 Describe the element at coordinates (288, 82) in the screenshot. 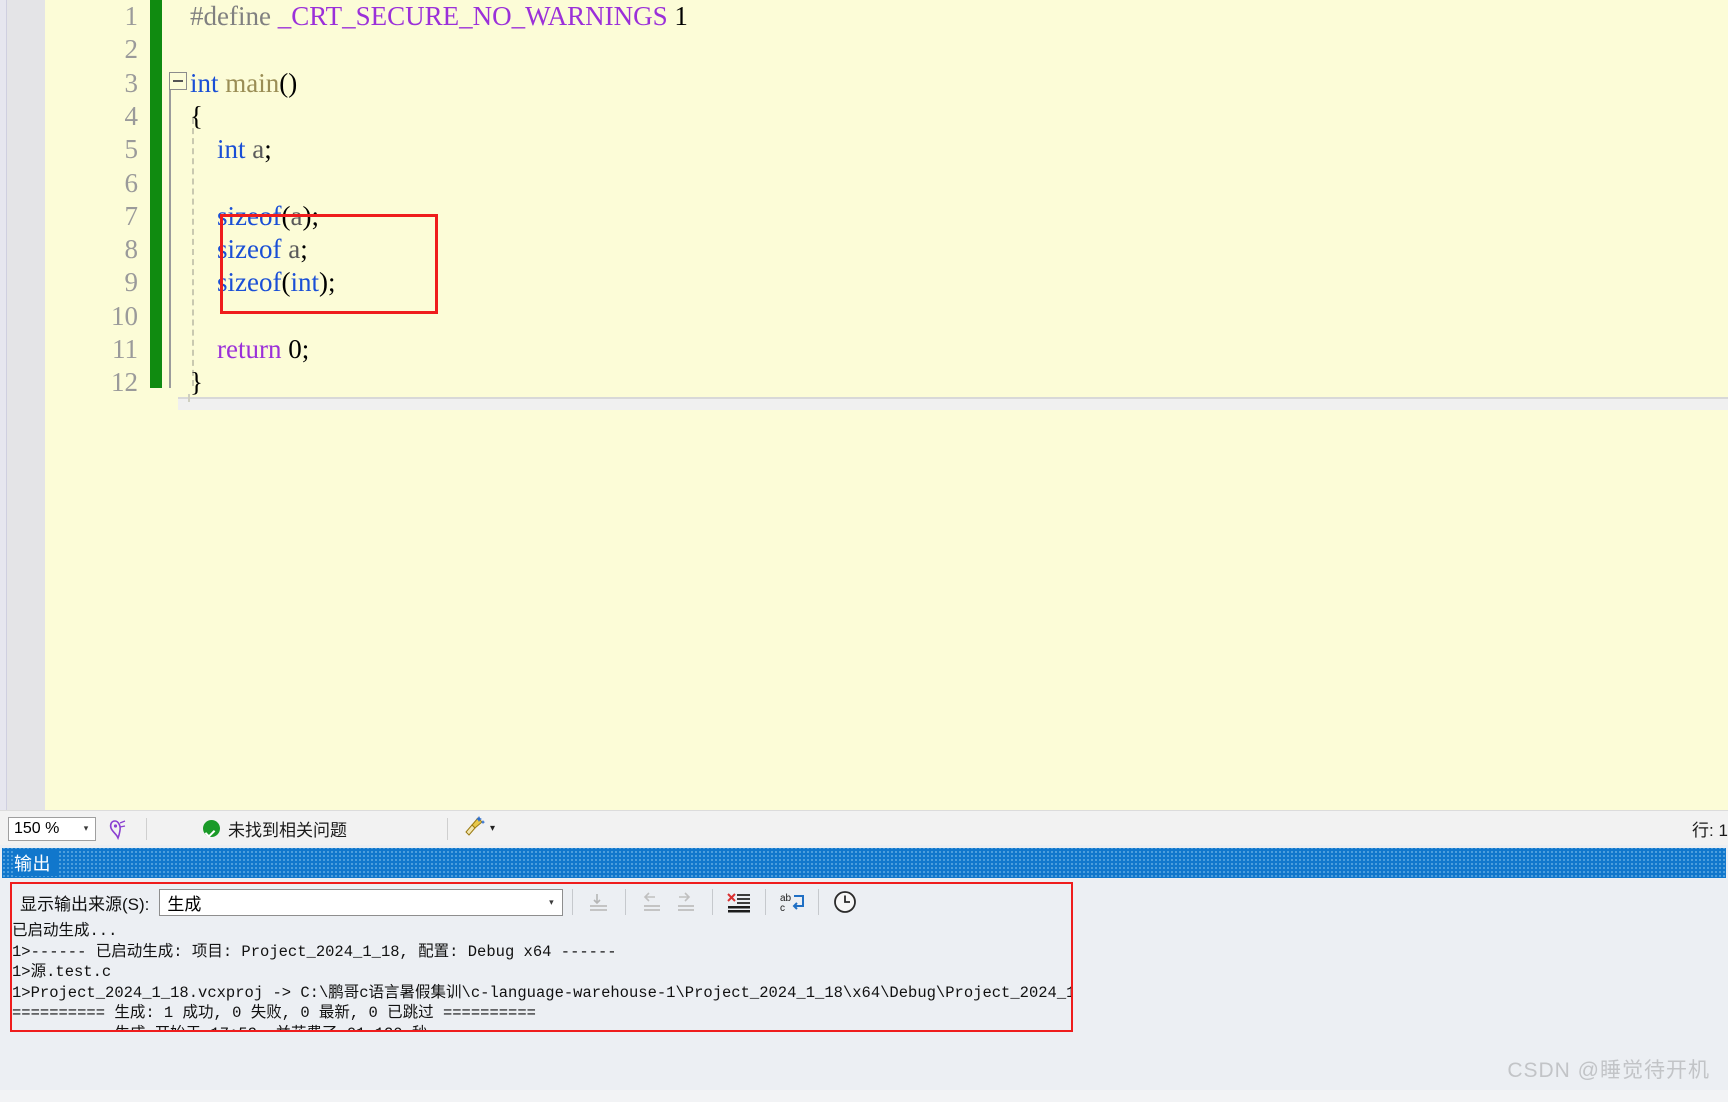

I see `code-token: ()` at that location.